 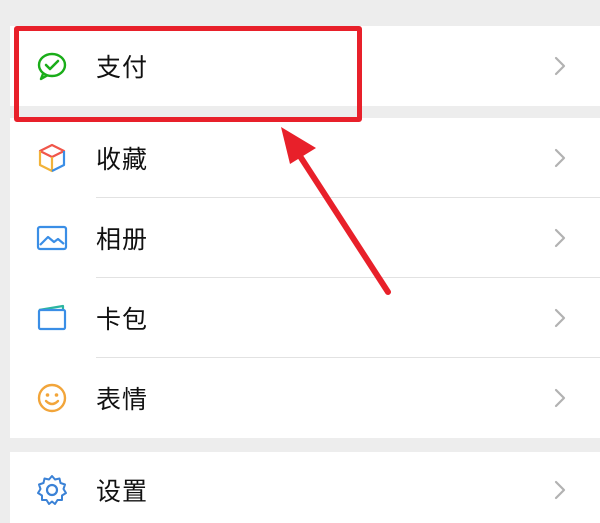 What do you see at coordinates (52, 398) in the screenshot?
I see `sticker-smile-icon` at bounding box center [52, 398].